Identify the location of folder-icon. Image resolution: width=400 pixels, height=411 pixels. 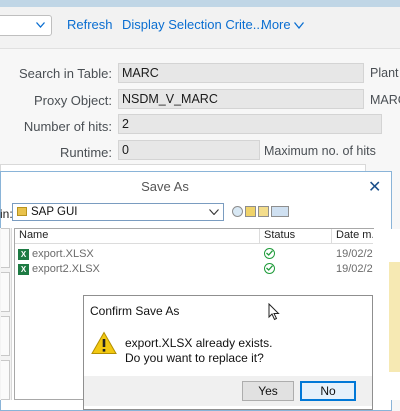
(22, 211).